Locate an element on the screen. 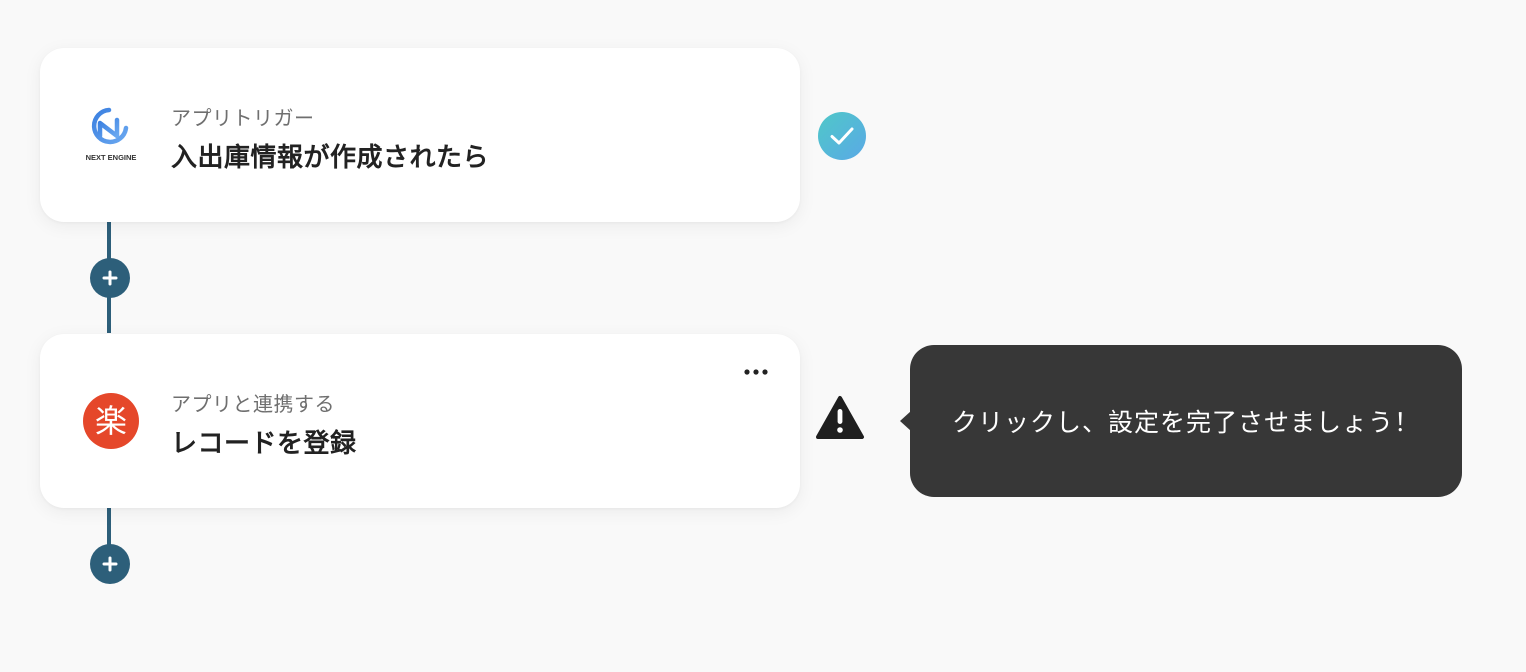  rakuten-logo: 楽 is located at coordinates (111, 421).